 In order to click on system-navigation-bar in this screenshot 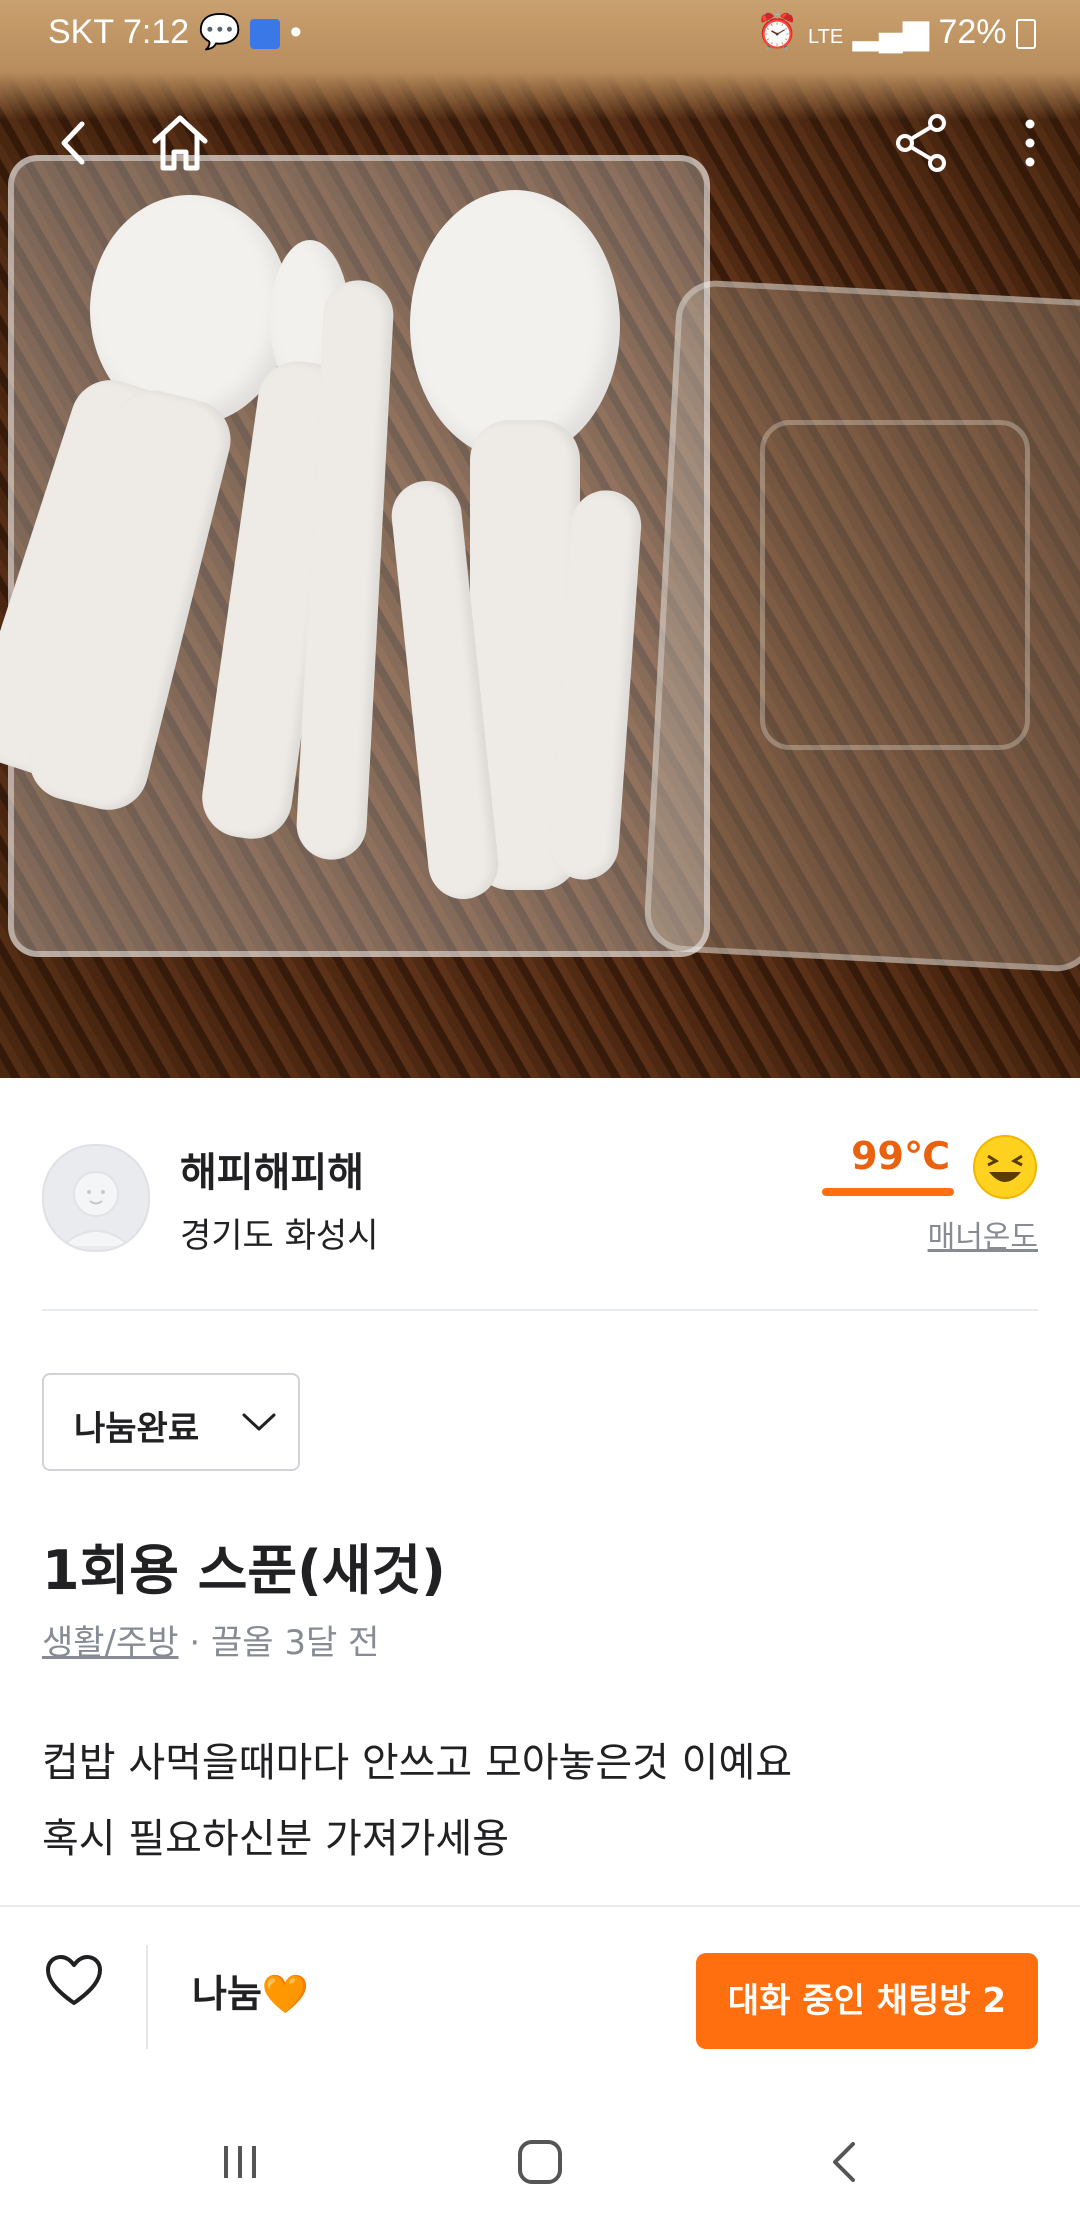, I will do `click(540, 2160)`.